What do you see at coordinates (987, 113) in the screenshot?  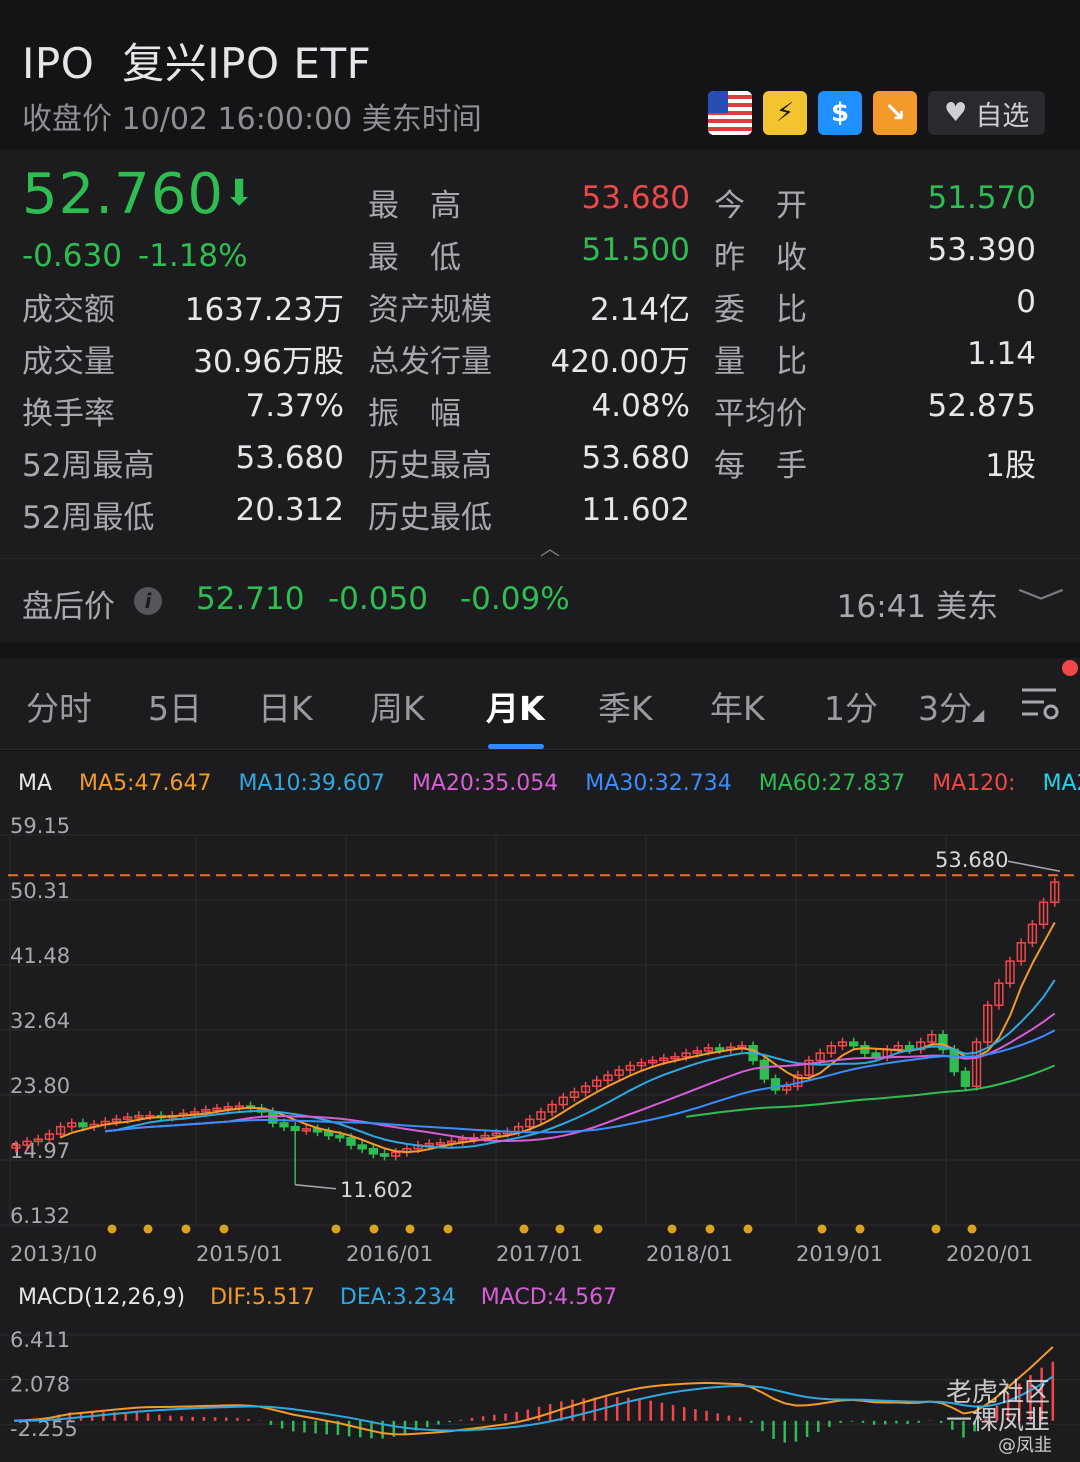 I see `watchlist-button: ♥ 自选` at bounding box center [987, 113].